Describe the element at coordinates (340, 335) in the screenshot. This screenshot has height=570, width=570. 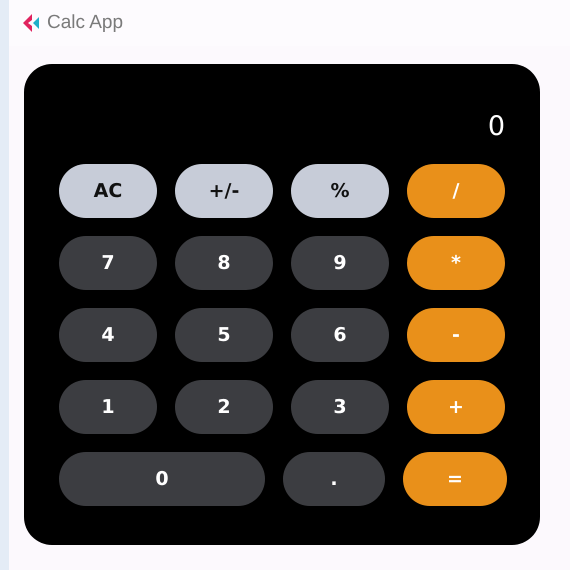
I see `calculator-key: 6` at that location.